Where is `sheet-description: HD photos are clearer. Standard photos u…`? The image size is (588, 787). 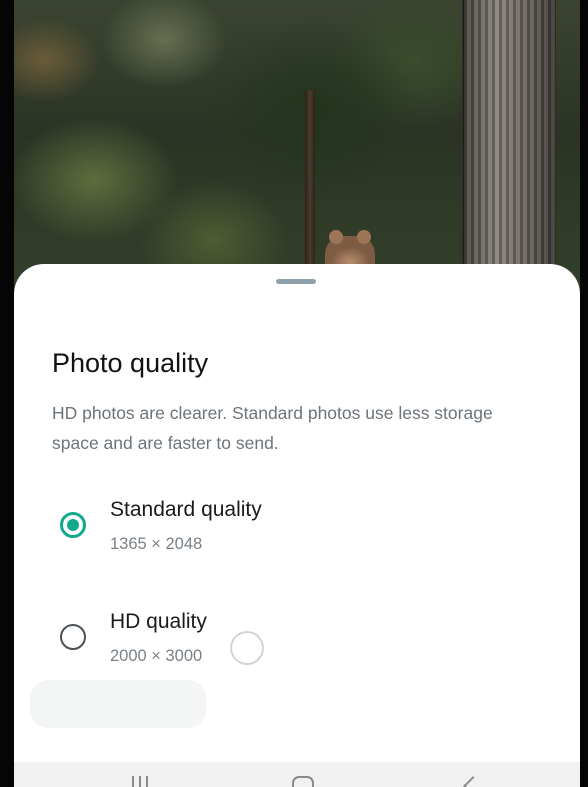 sheet-description: HD photos are clearer. Standard photos u… is located at coordinates (272, 428).